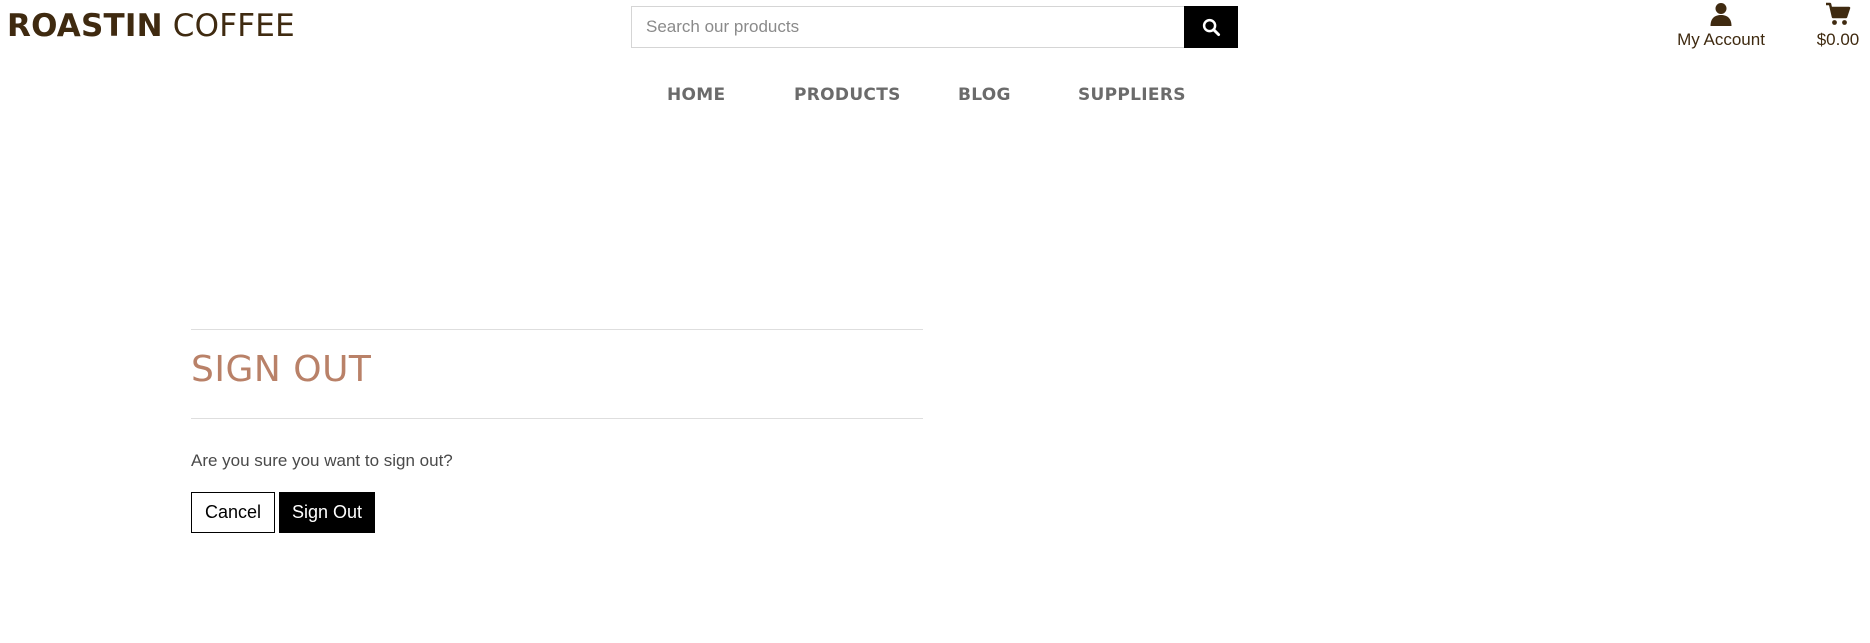 The height and width of the screenshot is (643, 1870). I want to click on search-icon, so click(1211, 27).